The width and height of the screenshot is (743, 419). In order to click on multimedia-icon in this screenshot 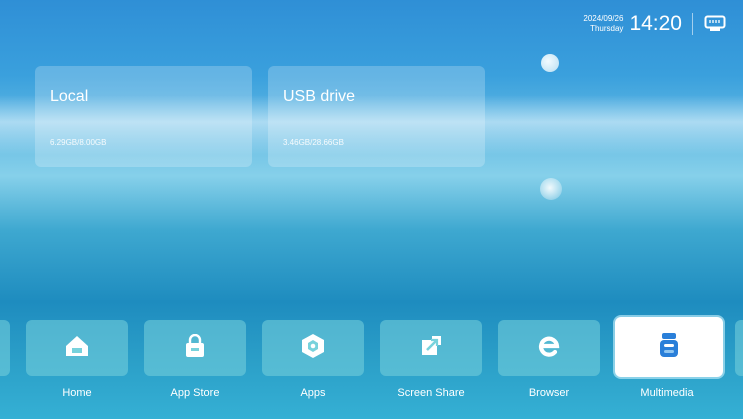, I will do `click(669, 347)`.